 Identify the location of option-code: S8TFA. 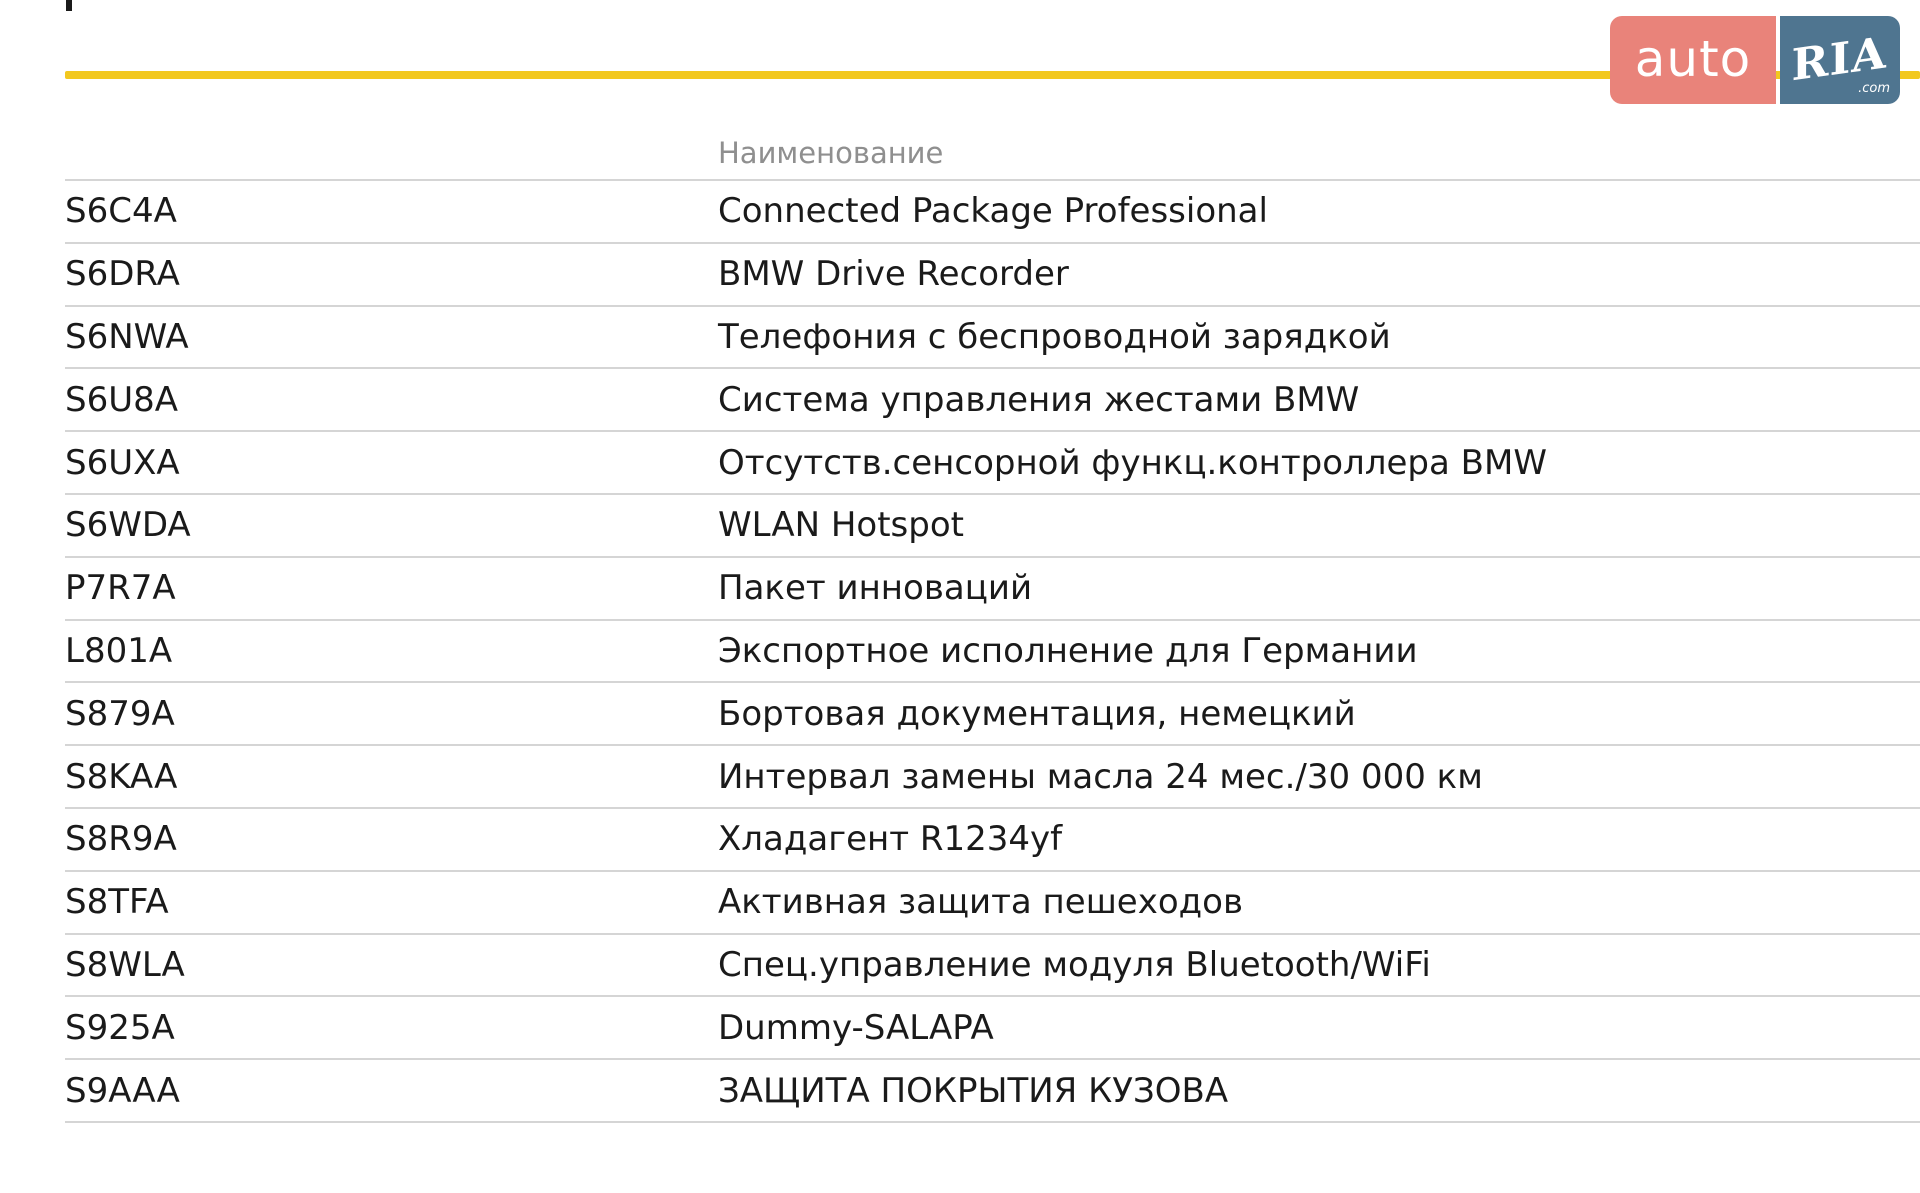
(117, 902).